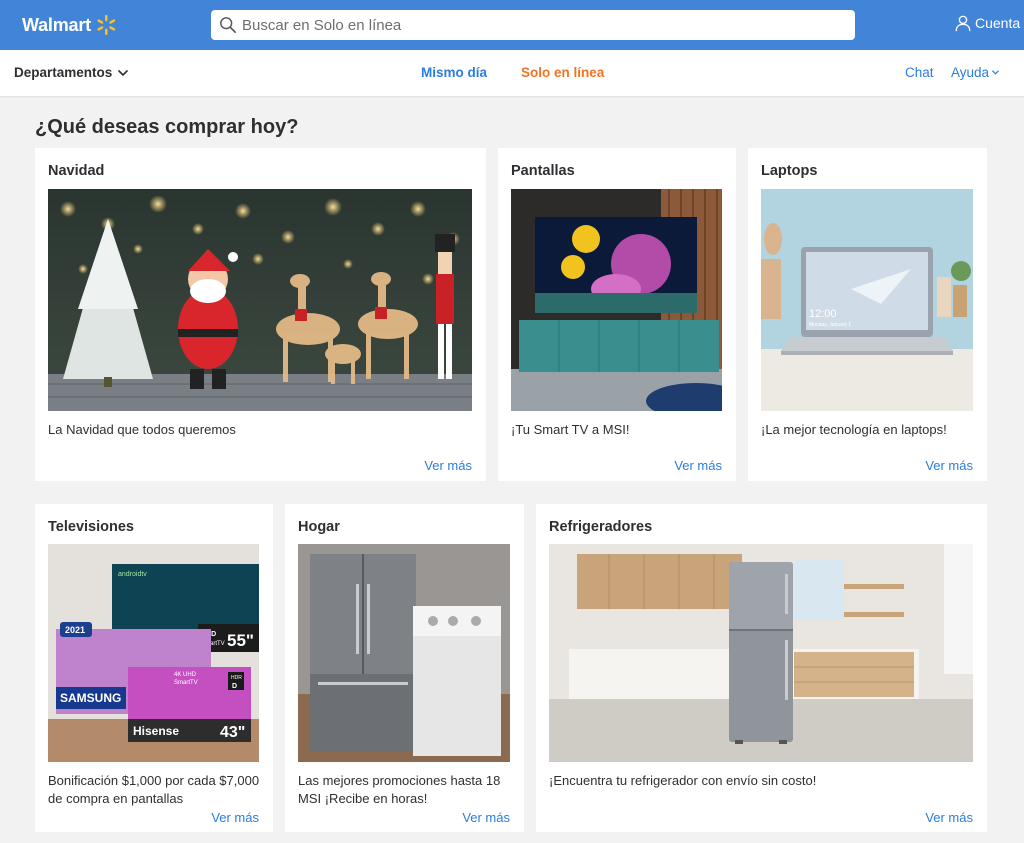 The width and height of the screenshot is (1024, 843). What do you see at coordinates (185, 675) in the screenshot?
I see `hisense-4k: 4K UHD` at bounding box center [185, 675].